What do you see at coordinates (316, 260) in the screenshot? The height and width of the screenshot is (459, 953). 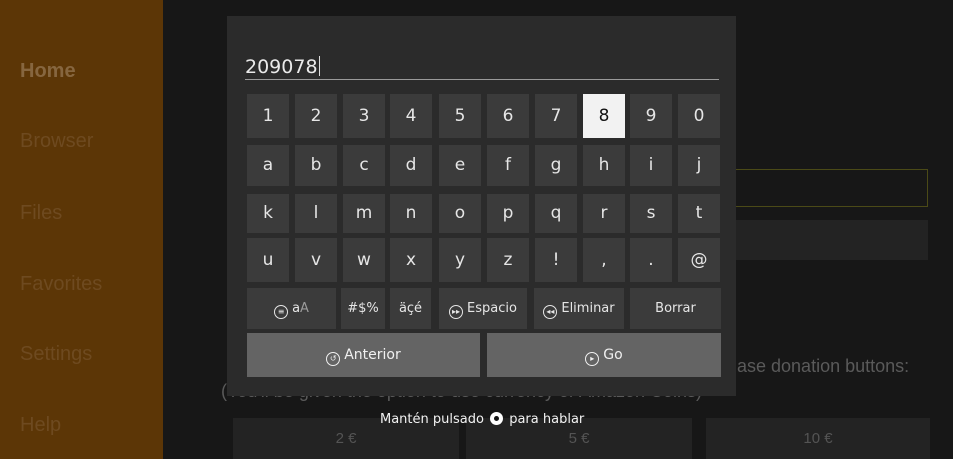 I see `key-v: v` at bounding box center [316, 260].